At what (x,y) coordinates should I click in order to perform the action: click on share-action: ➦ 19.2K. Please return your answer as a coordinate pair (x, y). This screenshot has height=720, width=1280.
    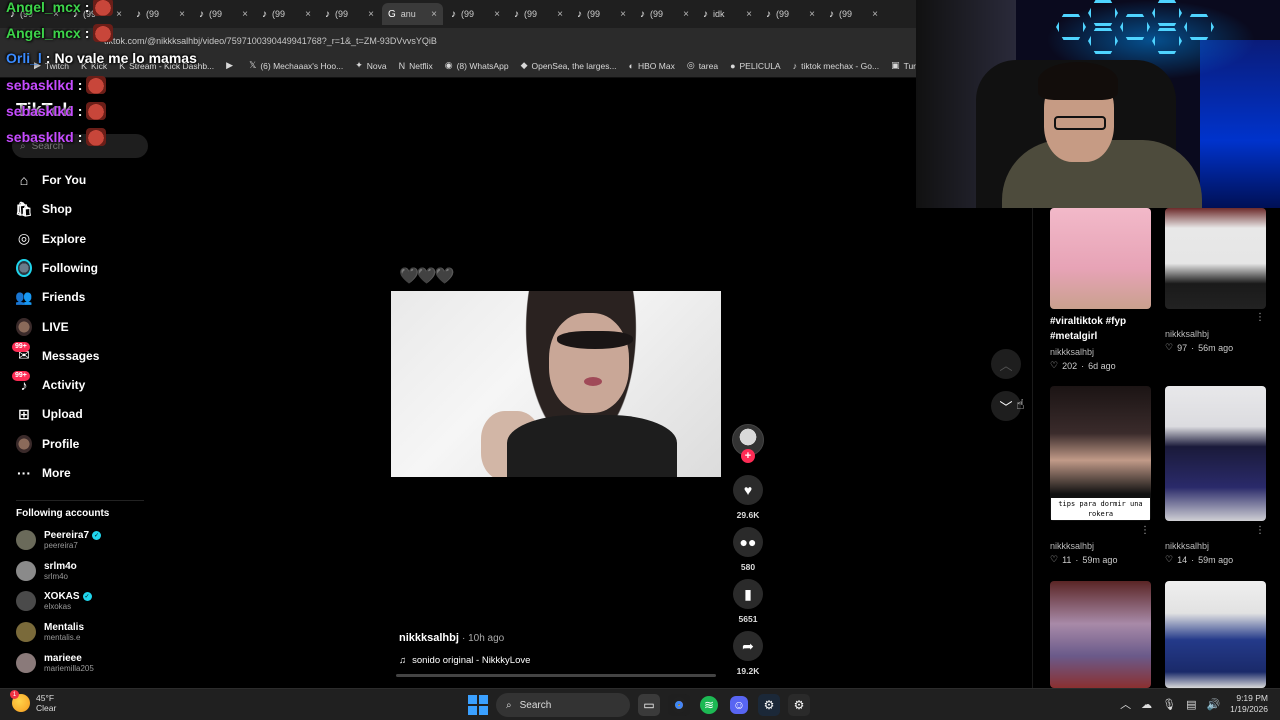
    Looking at the image, I should click on (748, 653).